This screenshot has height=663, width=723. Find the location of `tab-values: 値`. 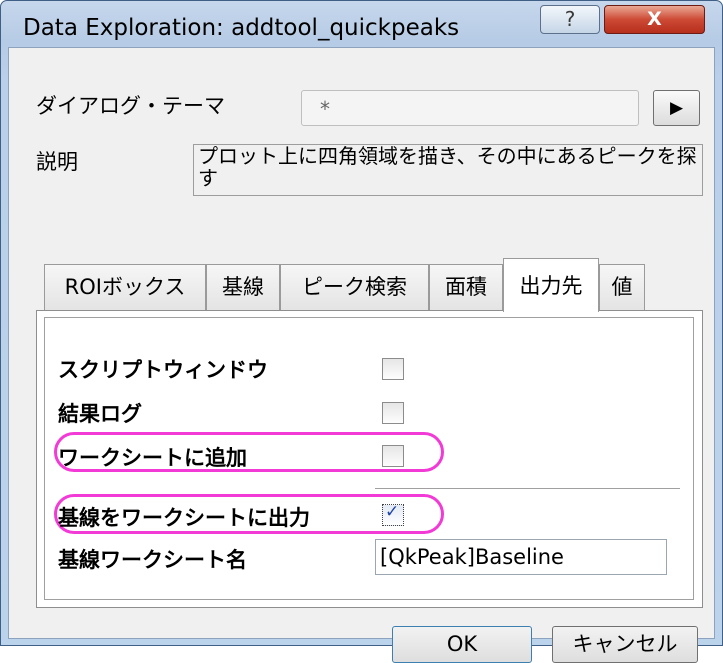

tab-values: 値 is located at coordinates (622, 287).